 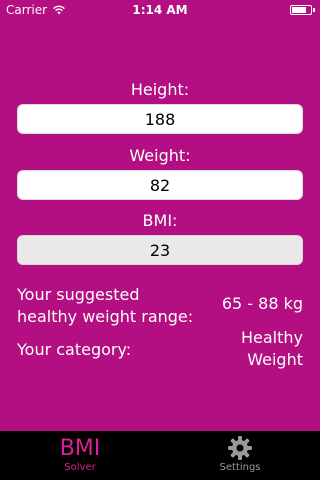 I want to click on bmi-result-field: 23, so click(x=160, y=250).